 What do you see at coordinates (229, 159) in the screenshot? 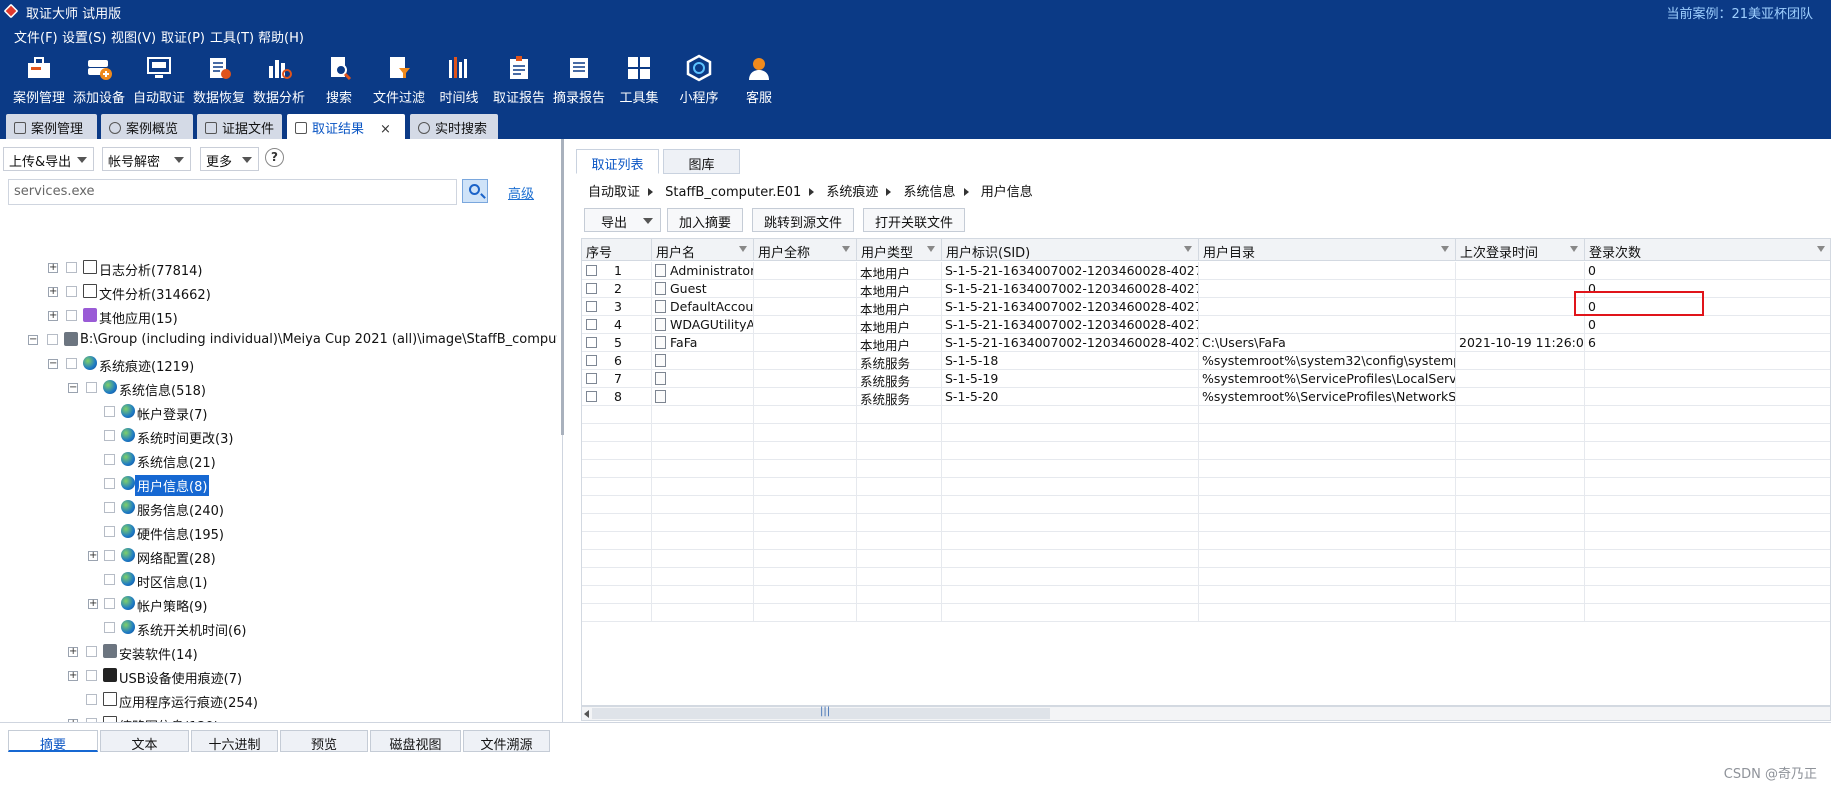
I see `more-dropdown: 更多` at bounding box center [229, 159].